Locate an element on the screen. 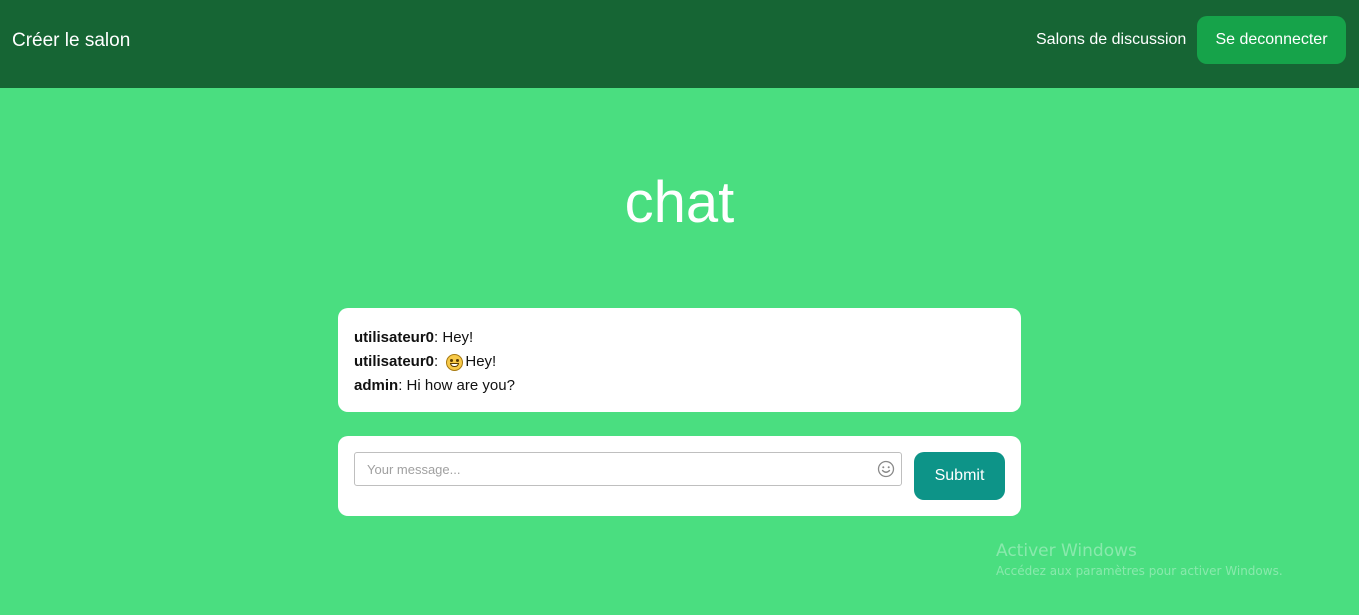  smiley-icon is located at coordinates (886, 469).